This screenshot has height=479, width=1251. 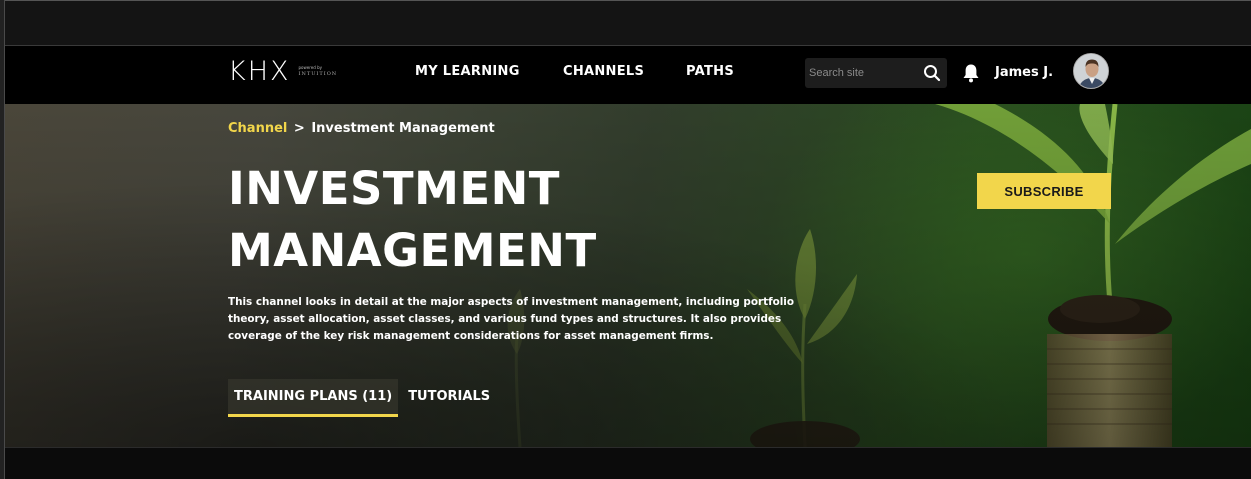 I want to click on breadcrumb: Channel > Investment Management, so click(x=361, y=128).